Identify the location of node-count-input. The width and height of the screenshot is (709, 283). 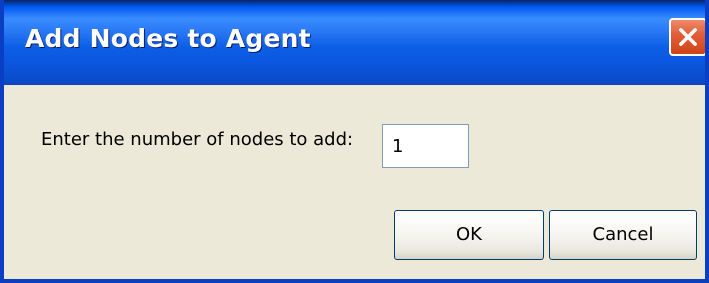
(425, 146).